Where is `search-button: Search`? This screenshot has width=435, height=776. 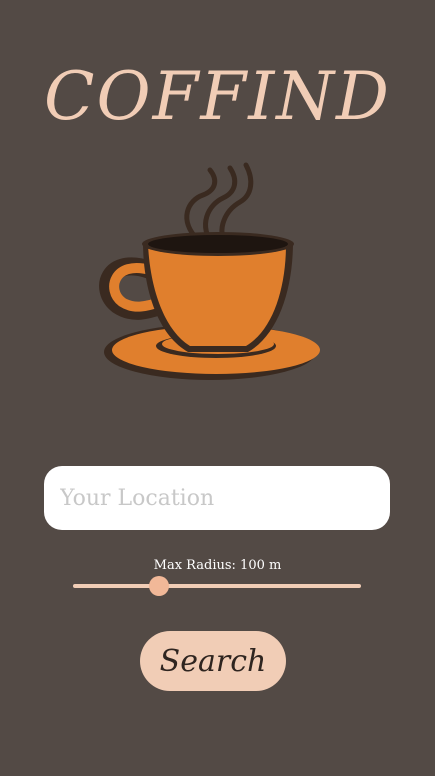
search-button: Search is located at coordinates (213, 661).